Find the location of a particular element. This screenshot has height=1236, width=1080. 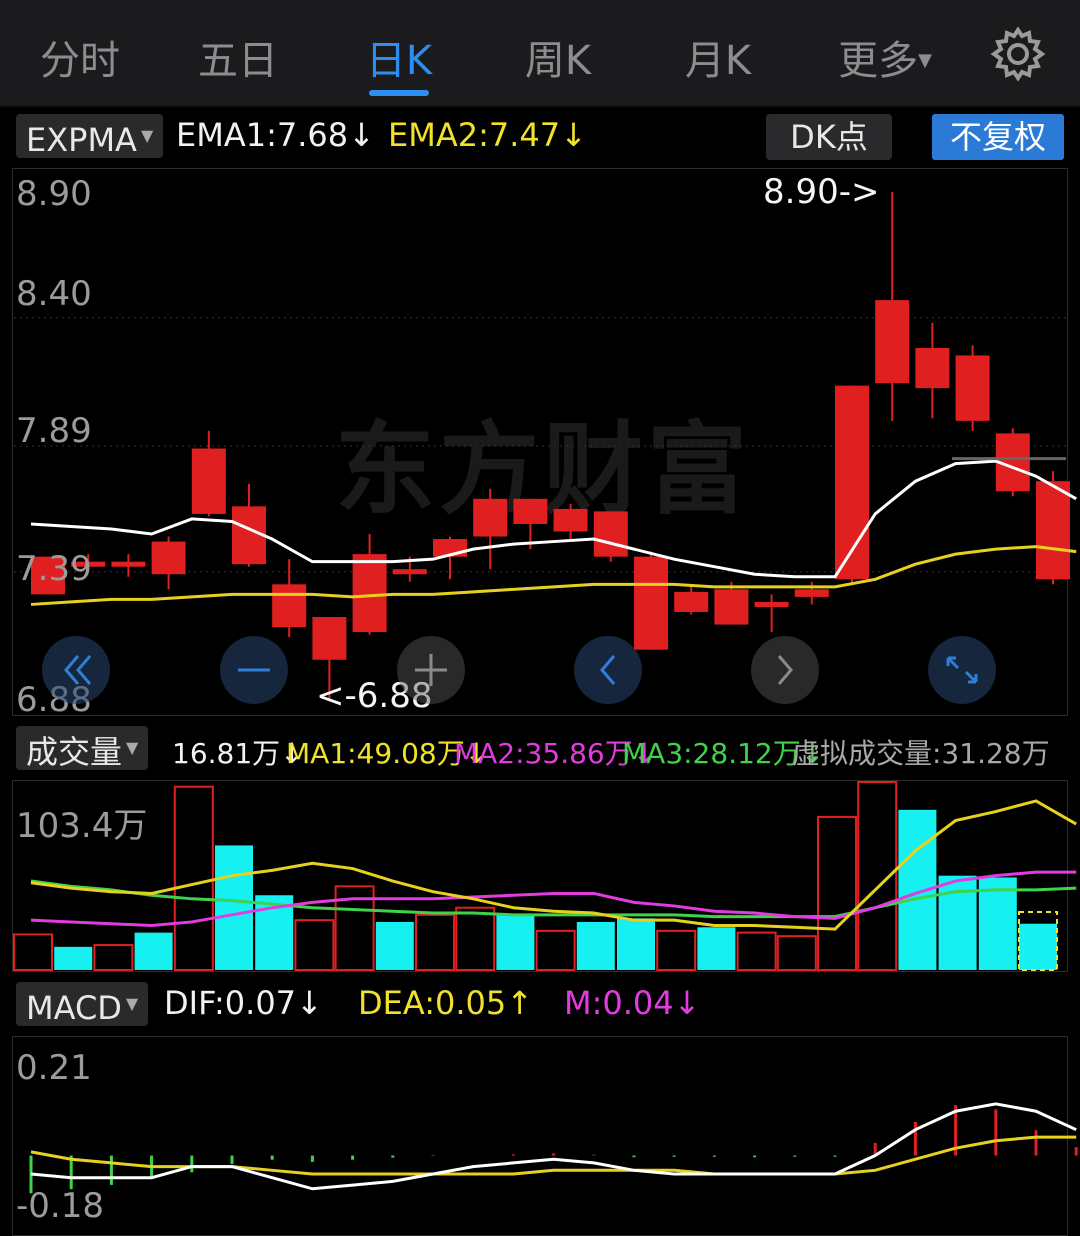

macd-axis-top: 0.21 is located at coordinates (54, 1068).